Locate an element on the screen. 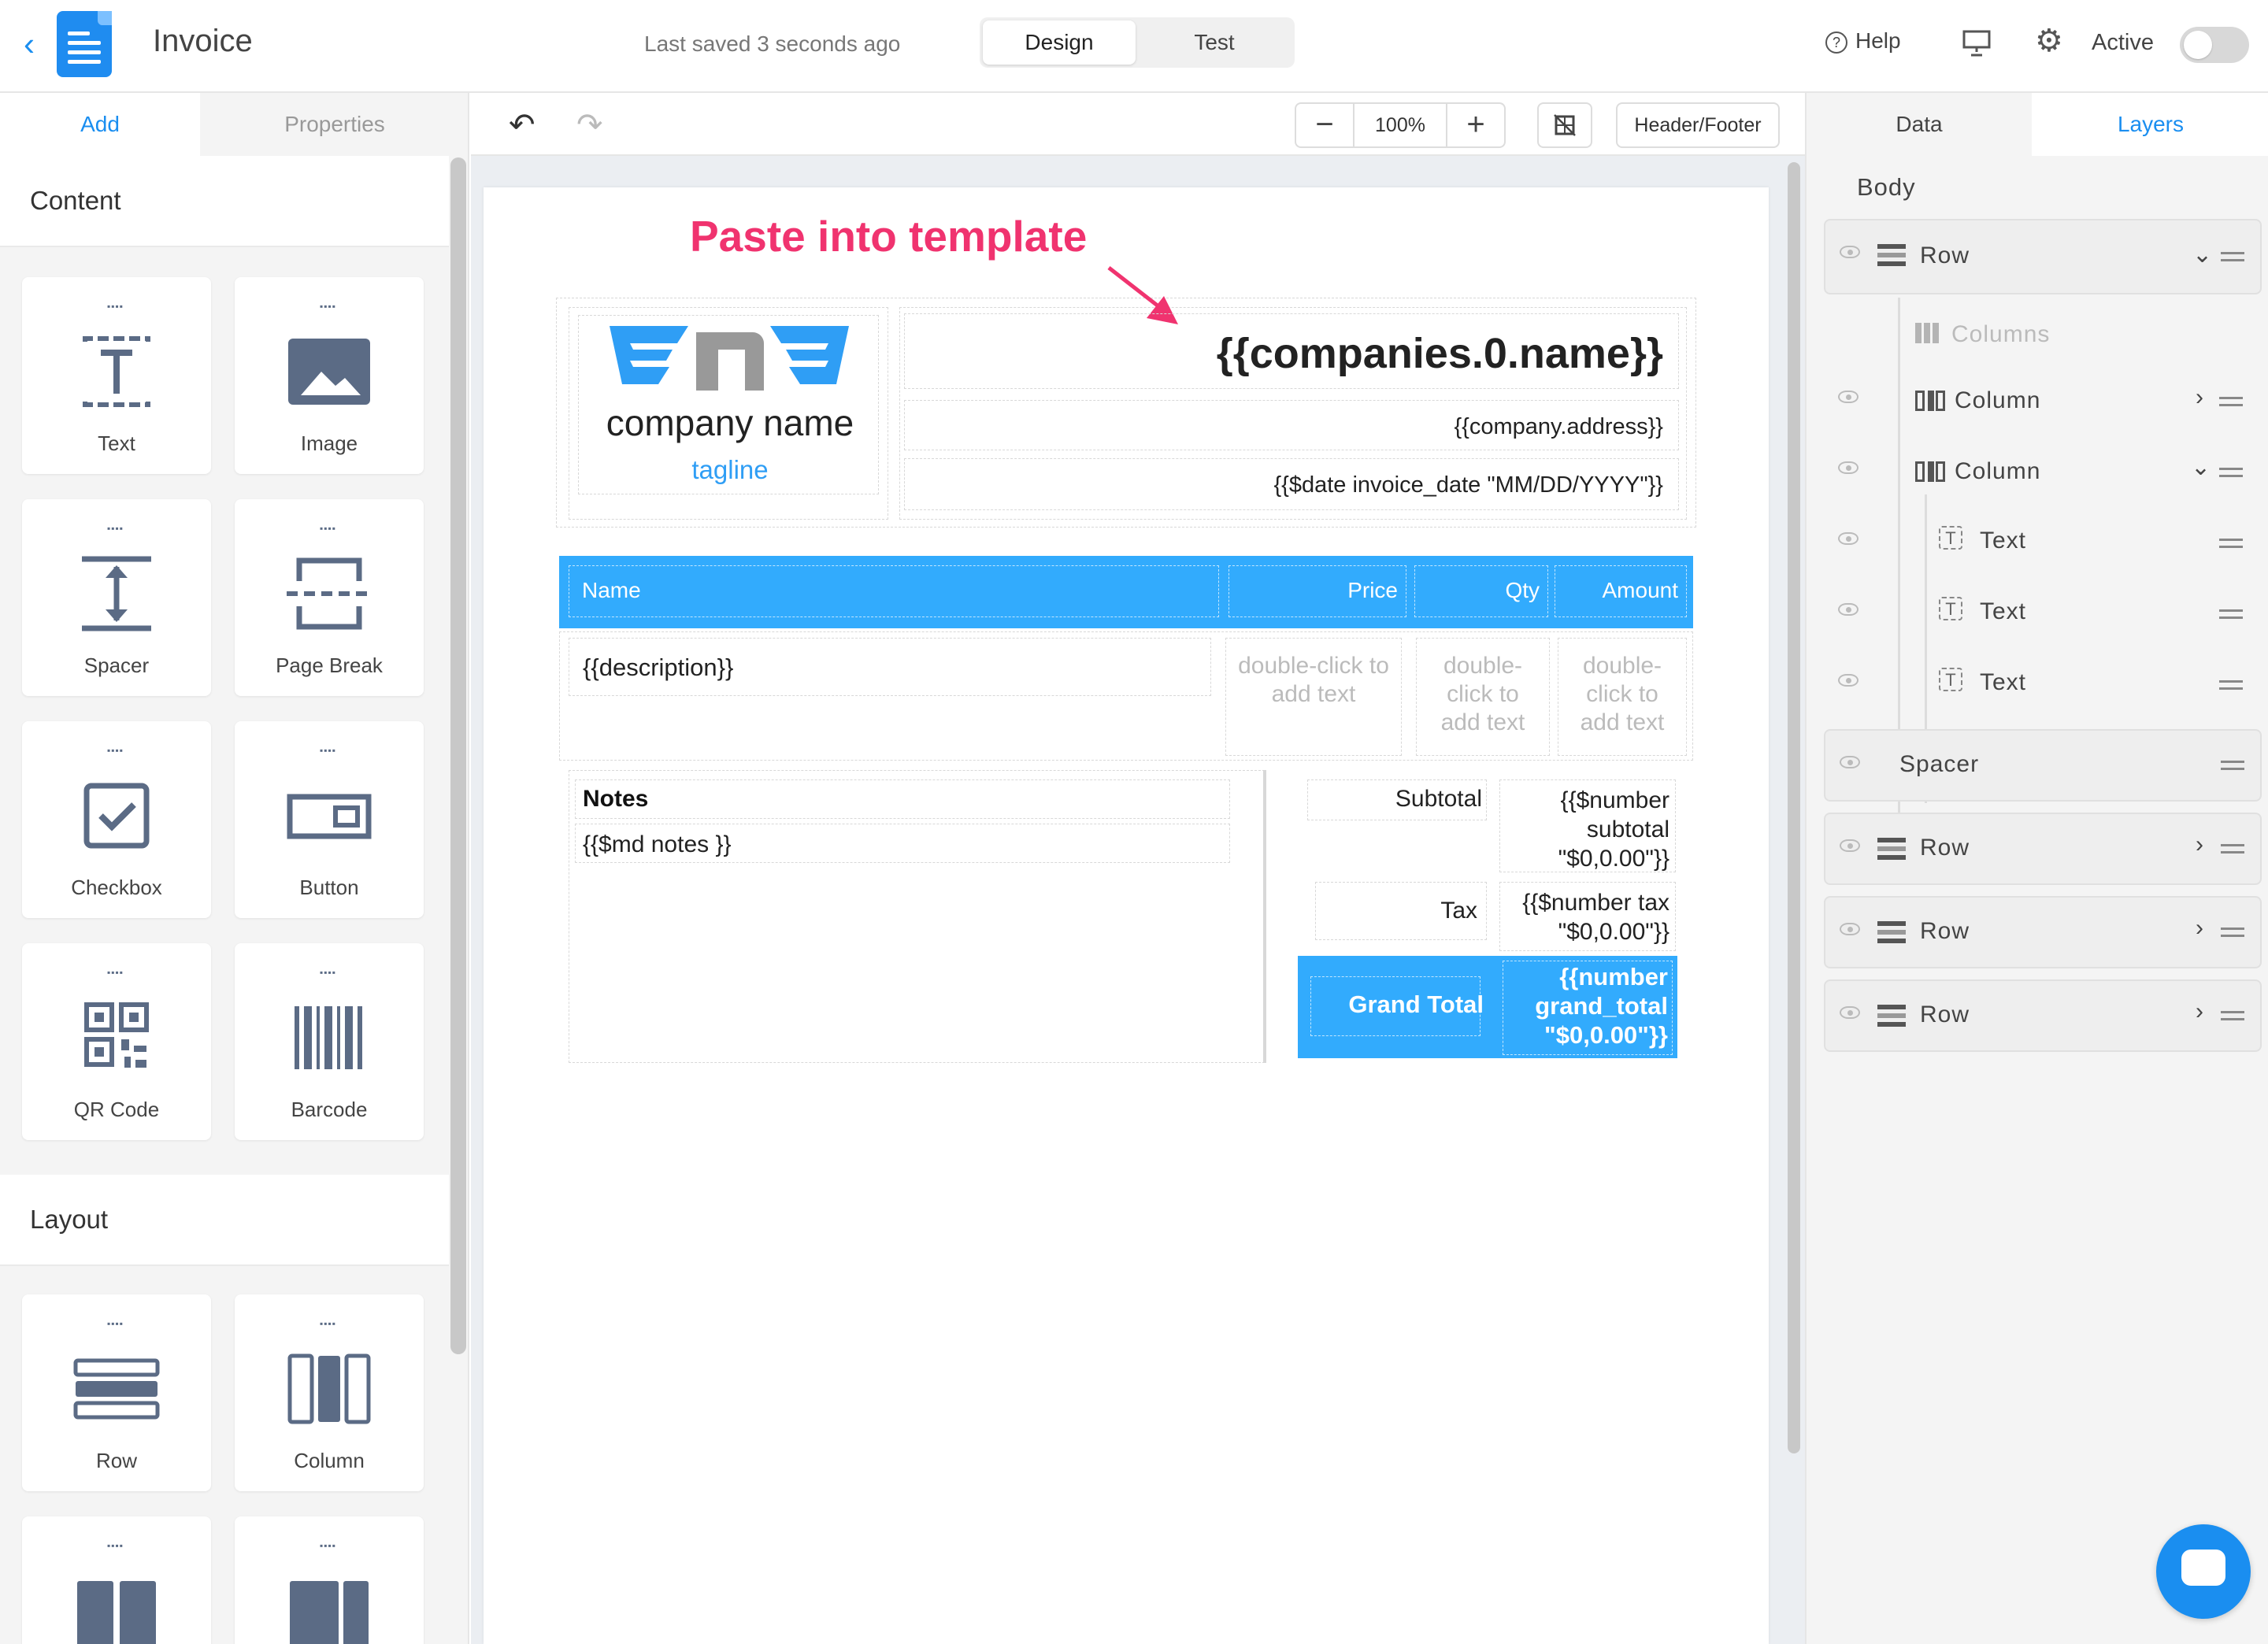  content-section-title: Content is located at coordinates (75, 200).